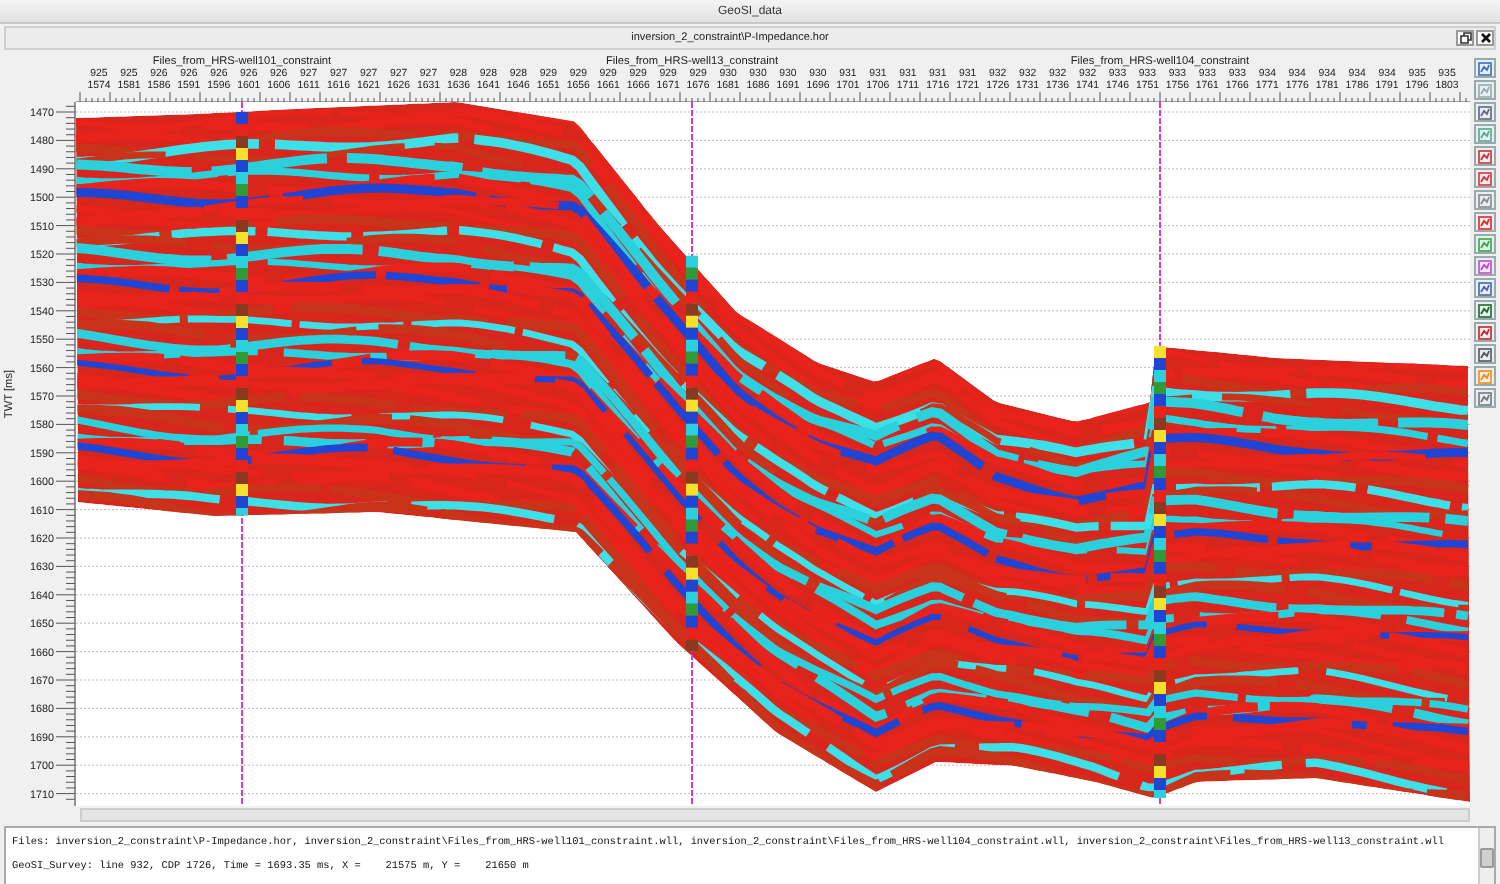 The height and width of the screenshot is (884, 1500). What do you see at coordinates (1485, 38) in the screenshot?
I see `close-button` at bounding box center [1485, 38].